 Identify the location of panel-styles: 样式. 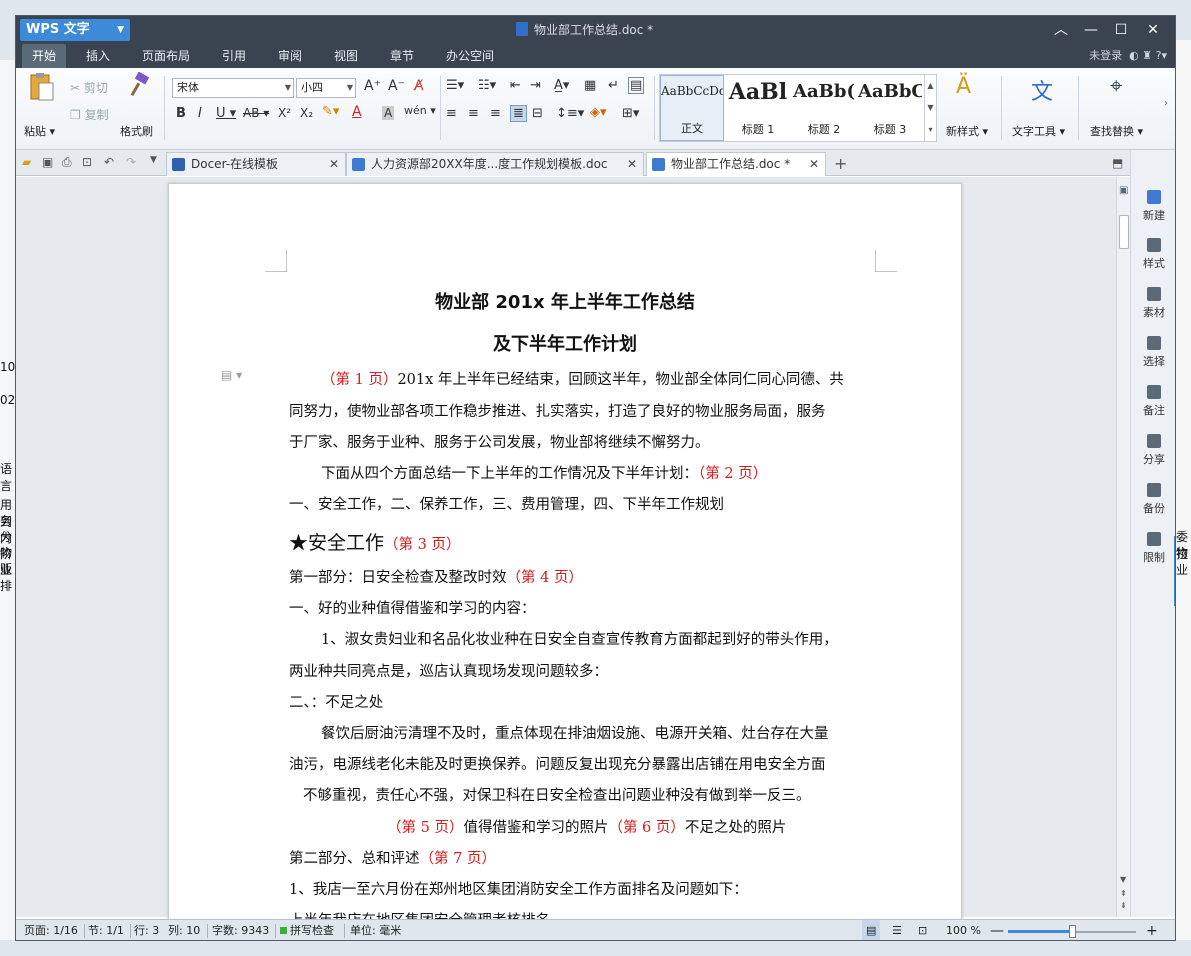
(1153, 254).